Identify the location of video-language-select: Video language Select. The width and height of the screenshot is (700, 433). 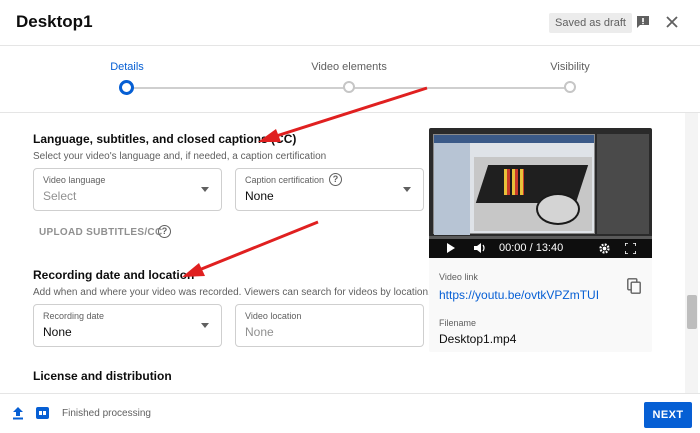
(127, 189).